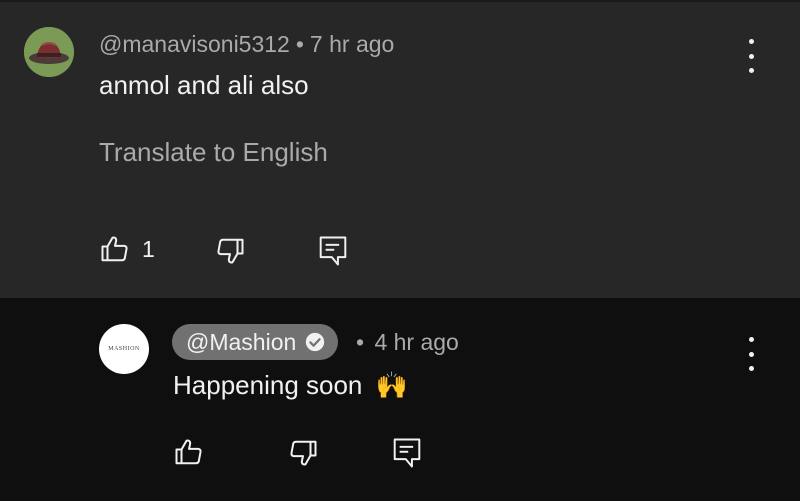  I want to click on like-button, so click(189, 452).